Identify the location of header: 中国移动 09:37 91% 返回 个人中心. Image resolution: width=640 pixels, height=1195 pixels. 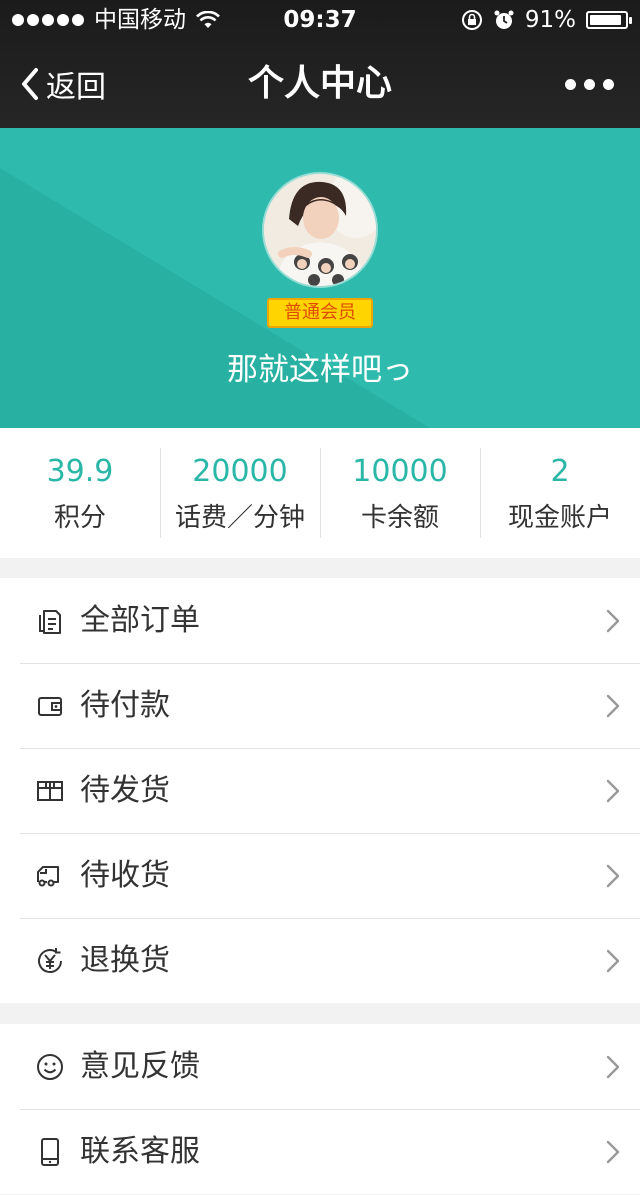
(320, 64).